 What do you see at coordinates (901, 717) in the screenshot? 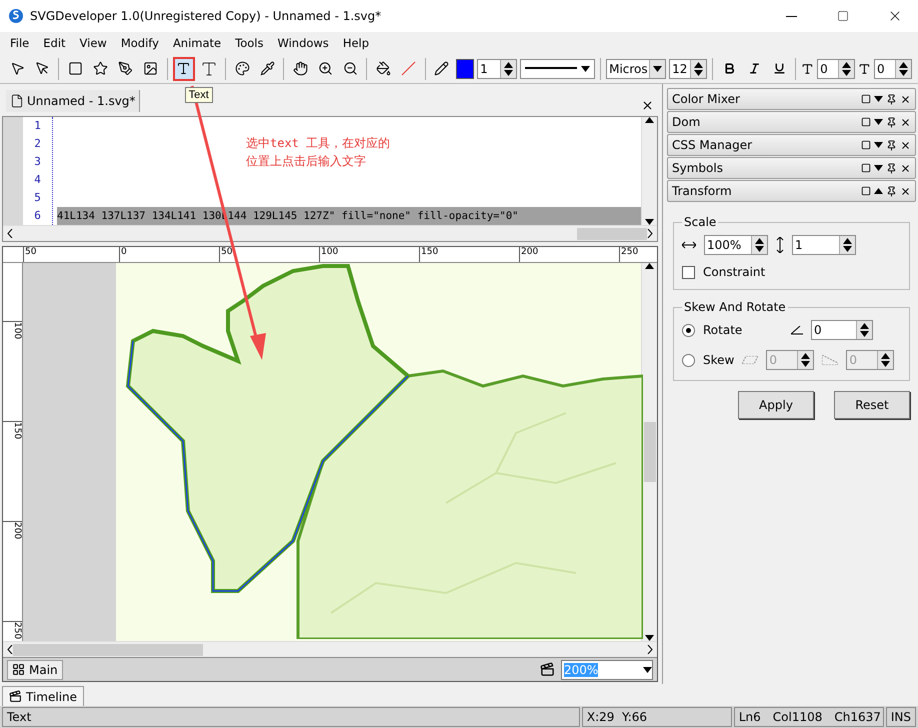
I see `insert-mode-indicator: INS` at bounding box center [901, 717].